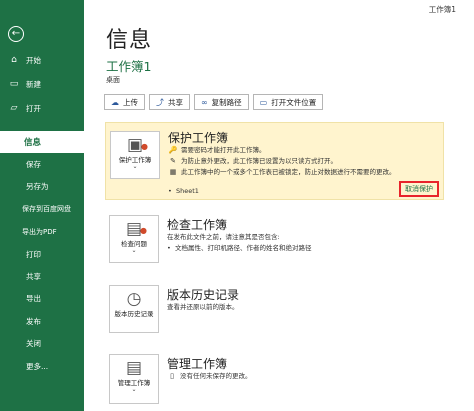  I want to click on folder-icon: ▭, so click(263, 102).